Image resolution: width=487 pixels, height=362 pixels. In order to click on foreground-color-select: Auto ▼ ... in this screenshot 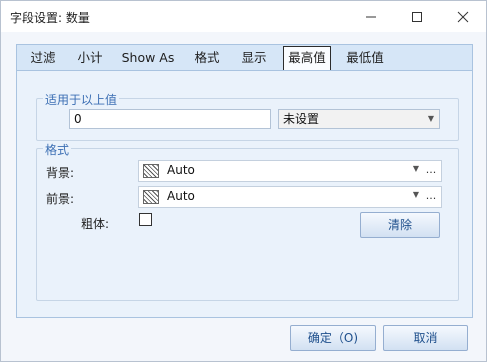, I will do `click(290, 197)`.